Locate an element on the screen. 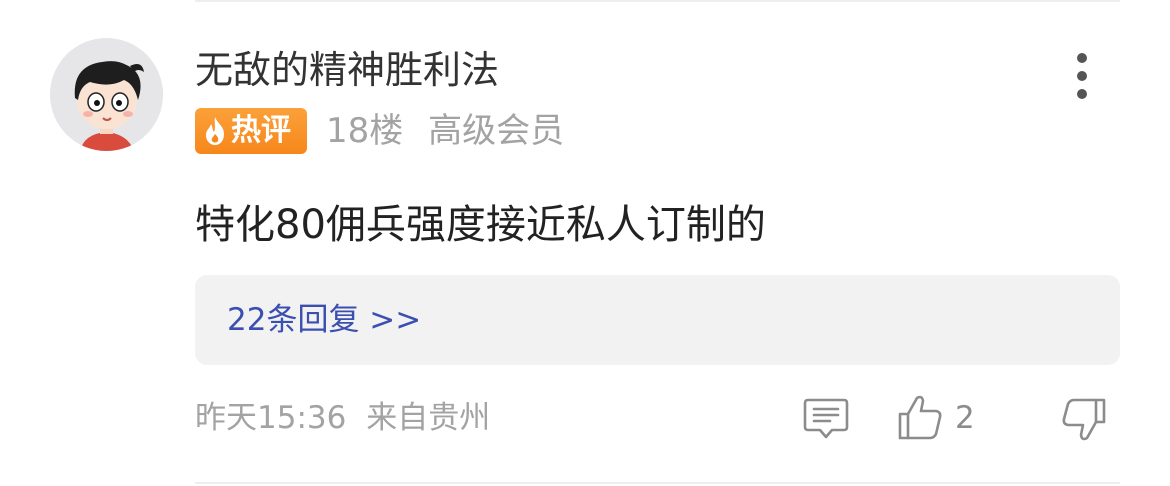 The width and height of the screenshot is (1170, 486). floor-number: 18楼 is located at coordinates (365, 131).